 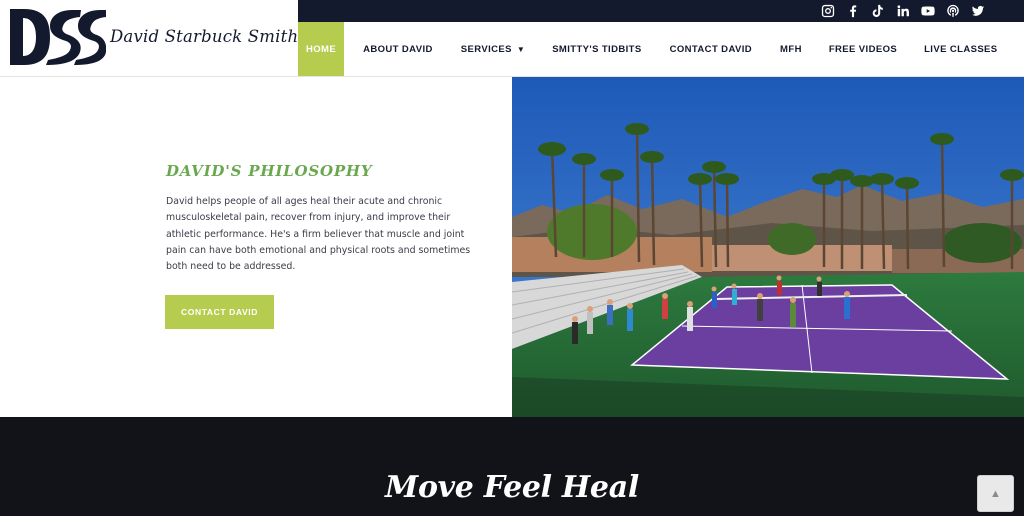 I want to click on top-social-bar, so click(x=661, y=11).